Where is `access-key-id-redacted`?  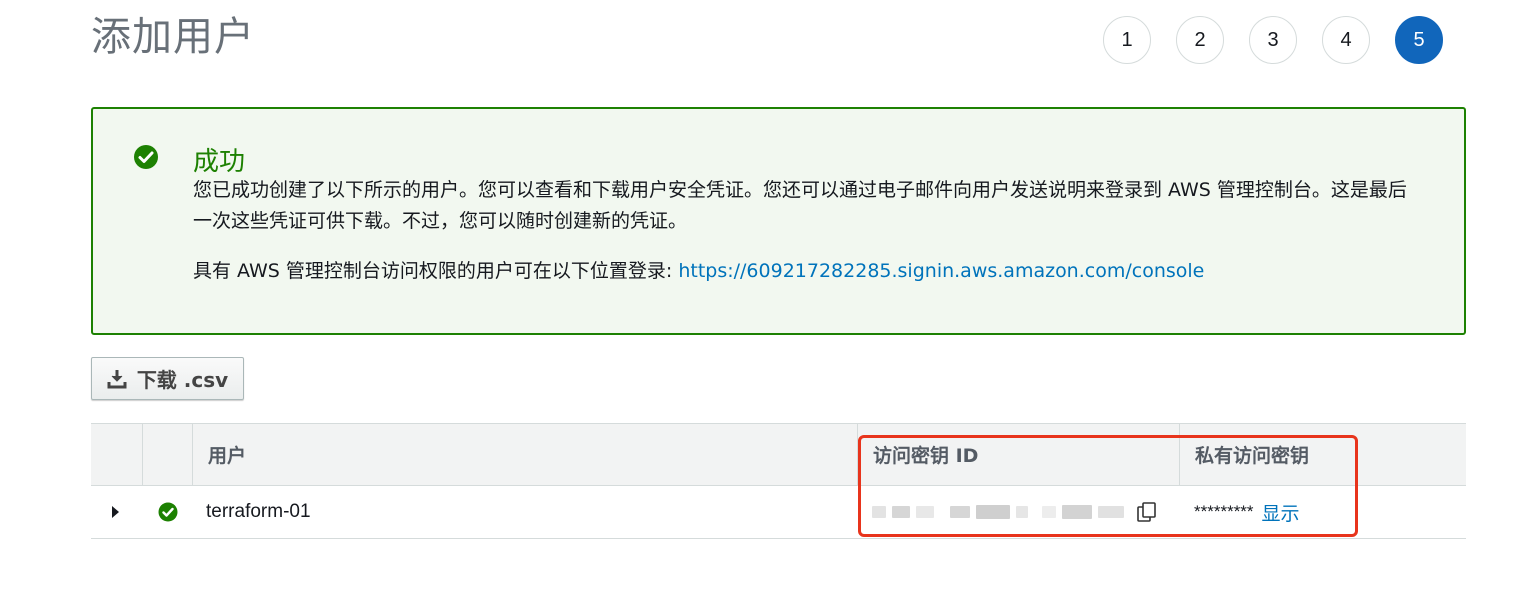 access-key-id-redacted is located at coordinates (998, 512).